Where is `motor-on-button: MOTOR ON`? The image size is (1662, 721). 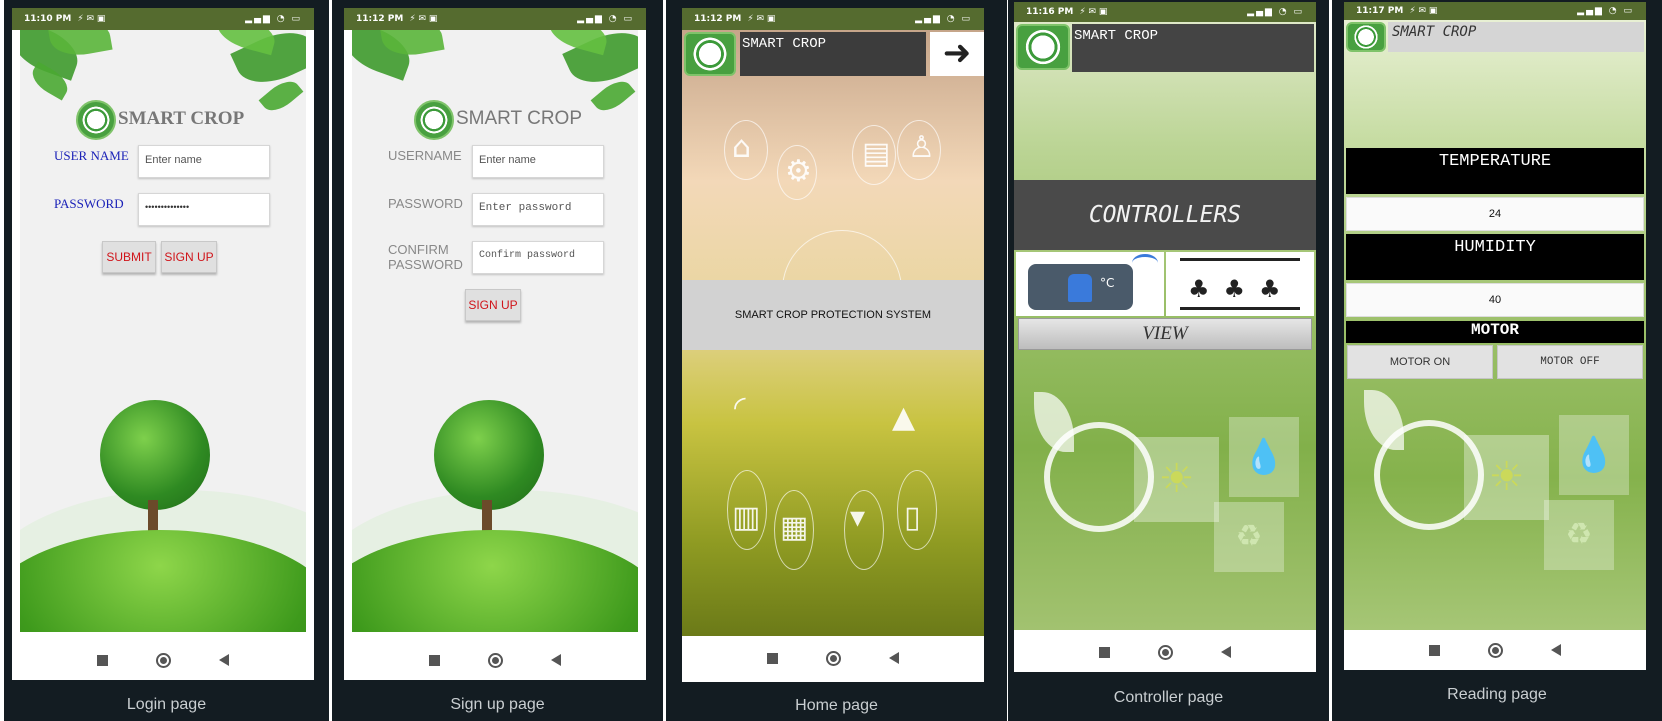
motor-on-button: MOTOR ON is located at coordinates (1420, 362).